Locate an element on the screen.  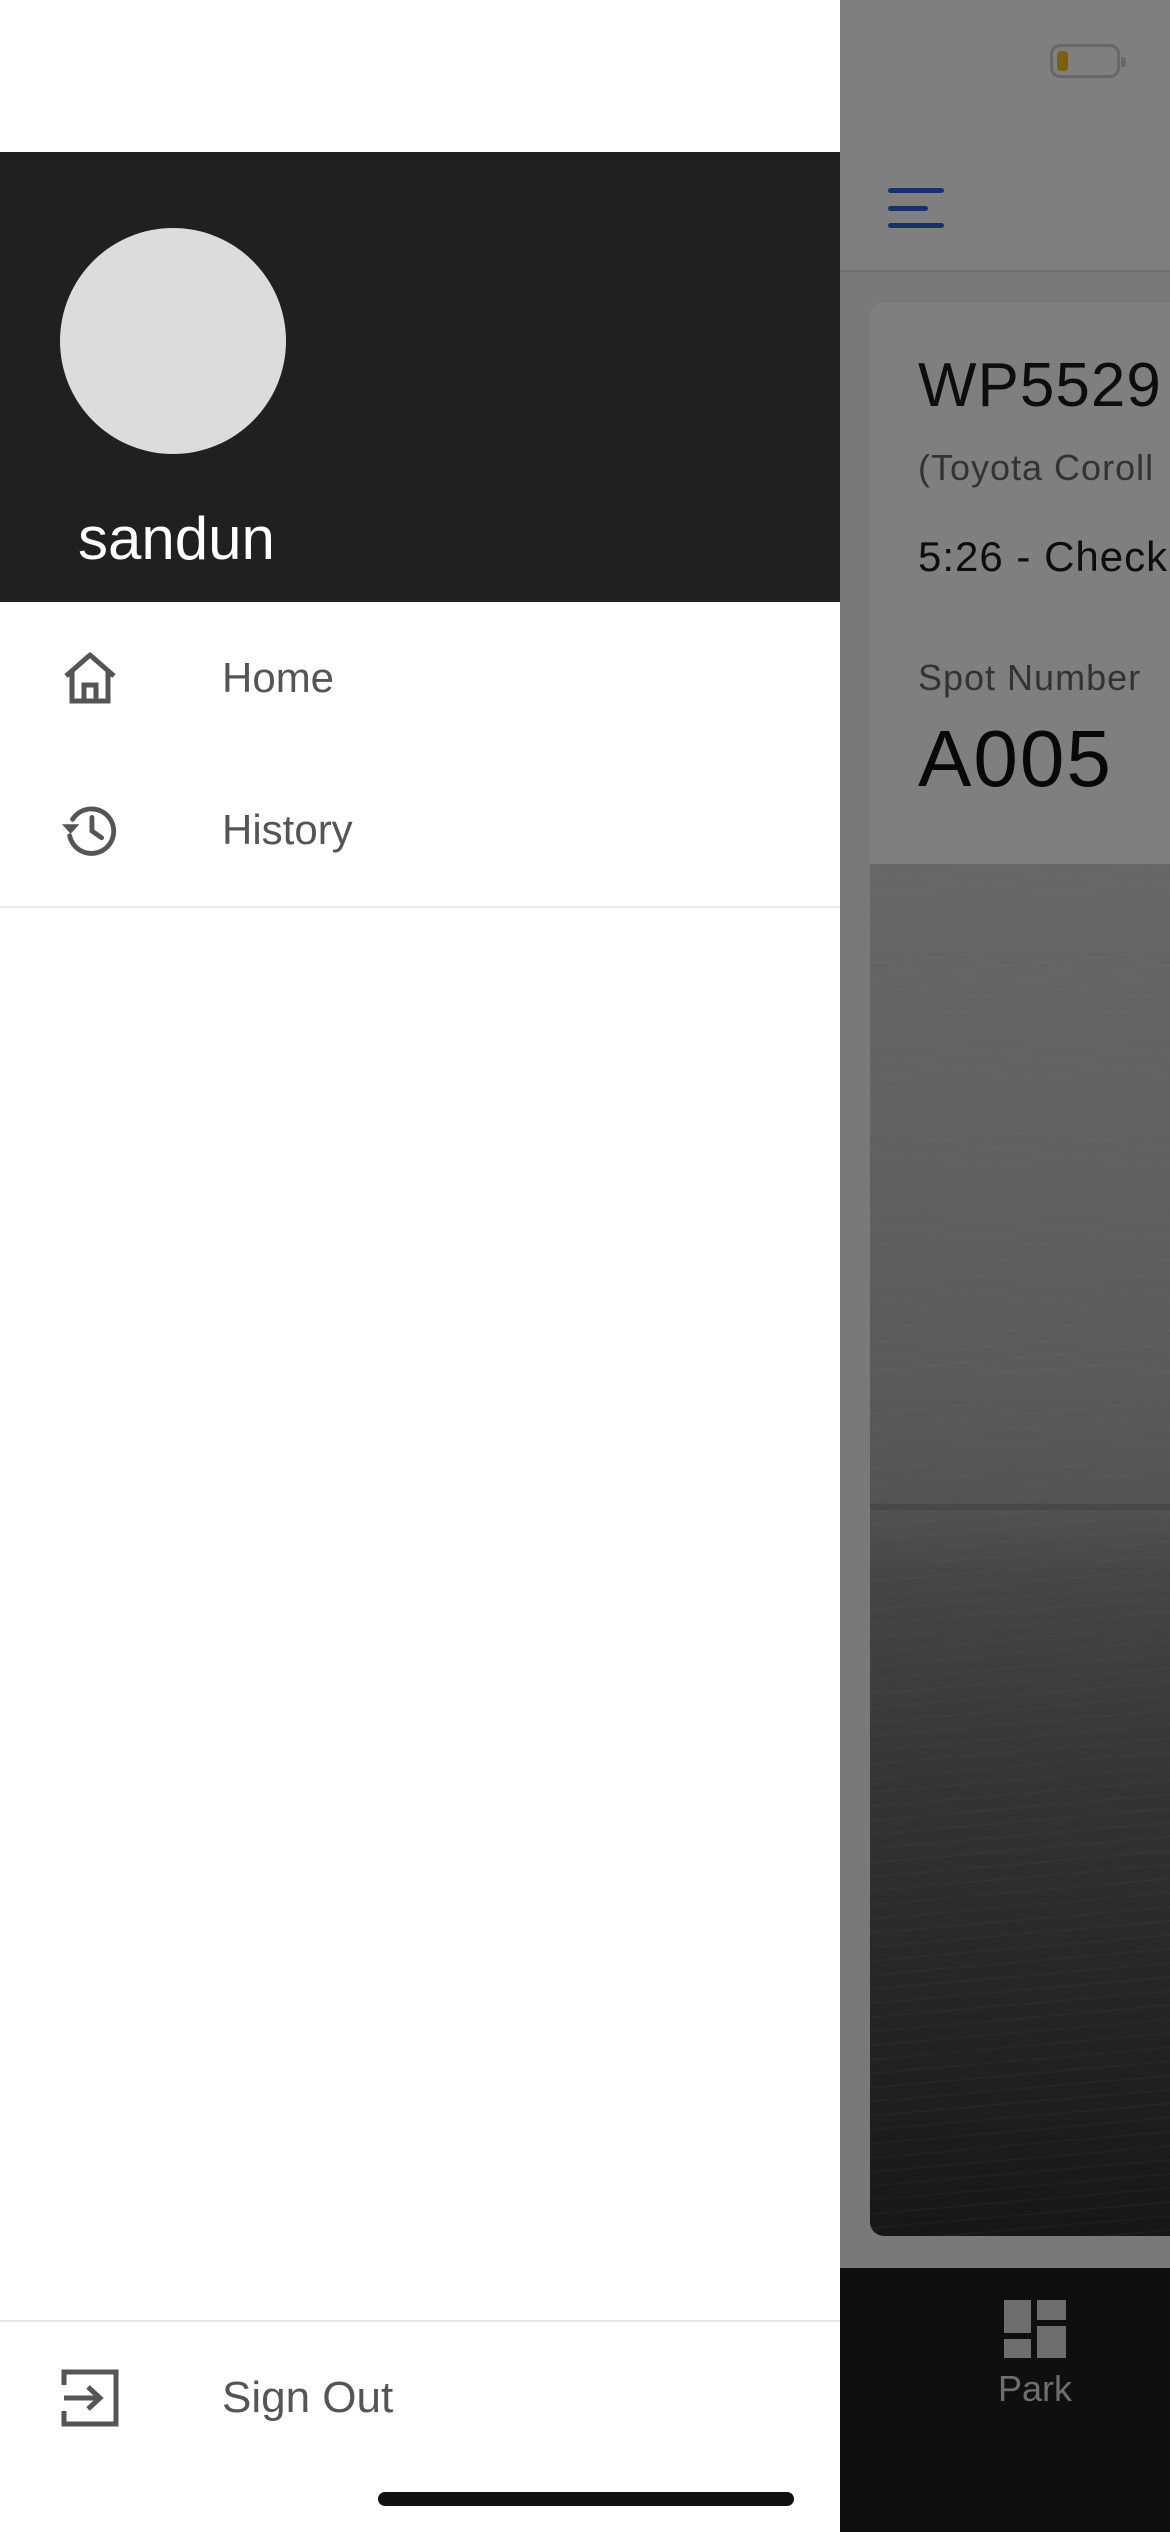
sign-out-icon is located at coordinates (90, 2398).